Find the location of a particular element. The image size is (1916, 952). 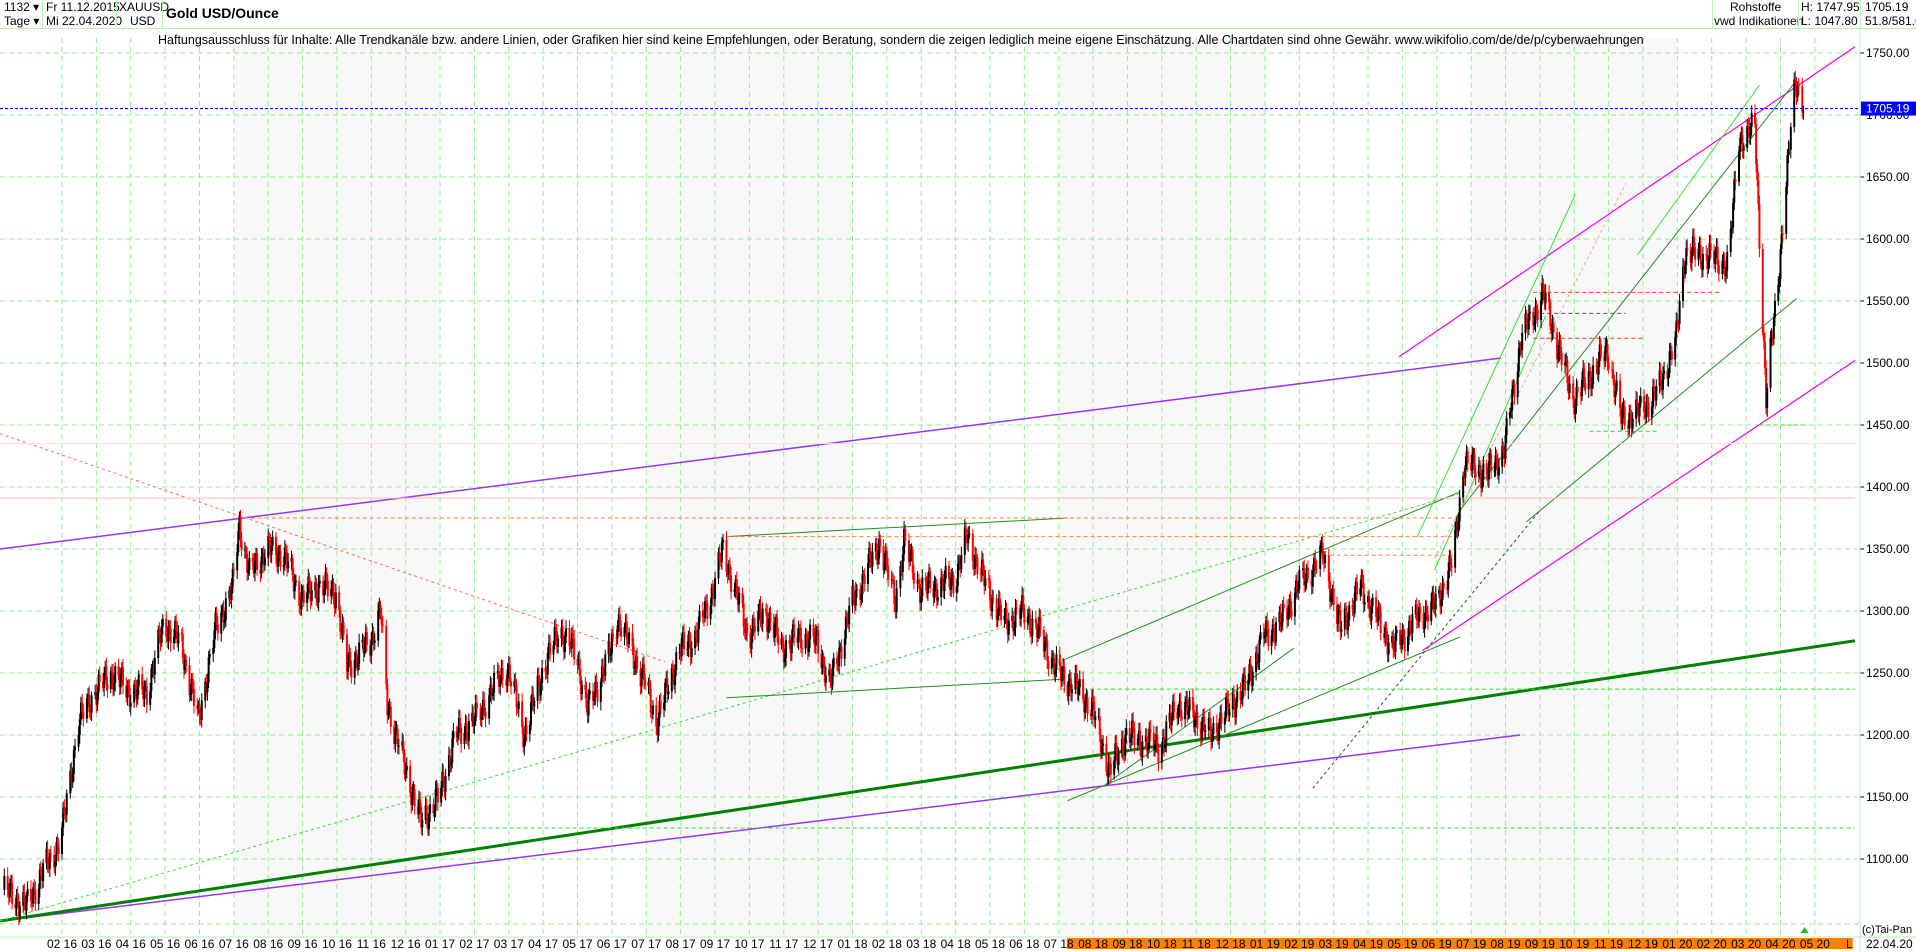

x-tick-label: 03 16 is located at coordinates (96, 944).